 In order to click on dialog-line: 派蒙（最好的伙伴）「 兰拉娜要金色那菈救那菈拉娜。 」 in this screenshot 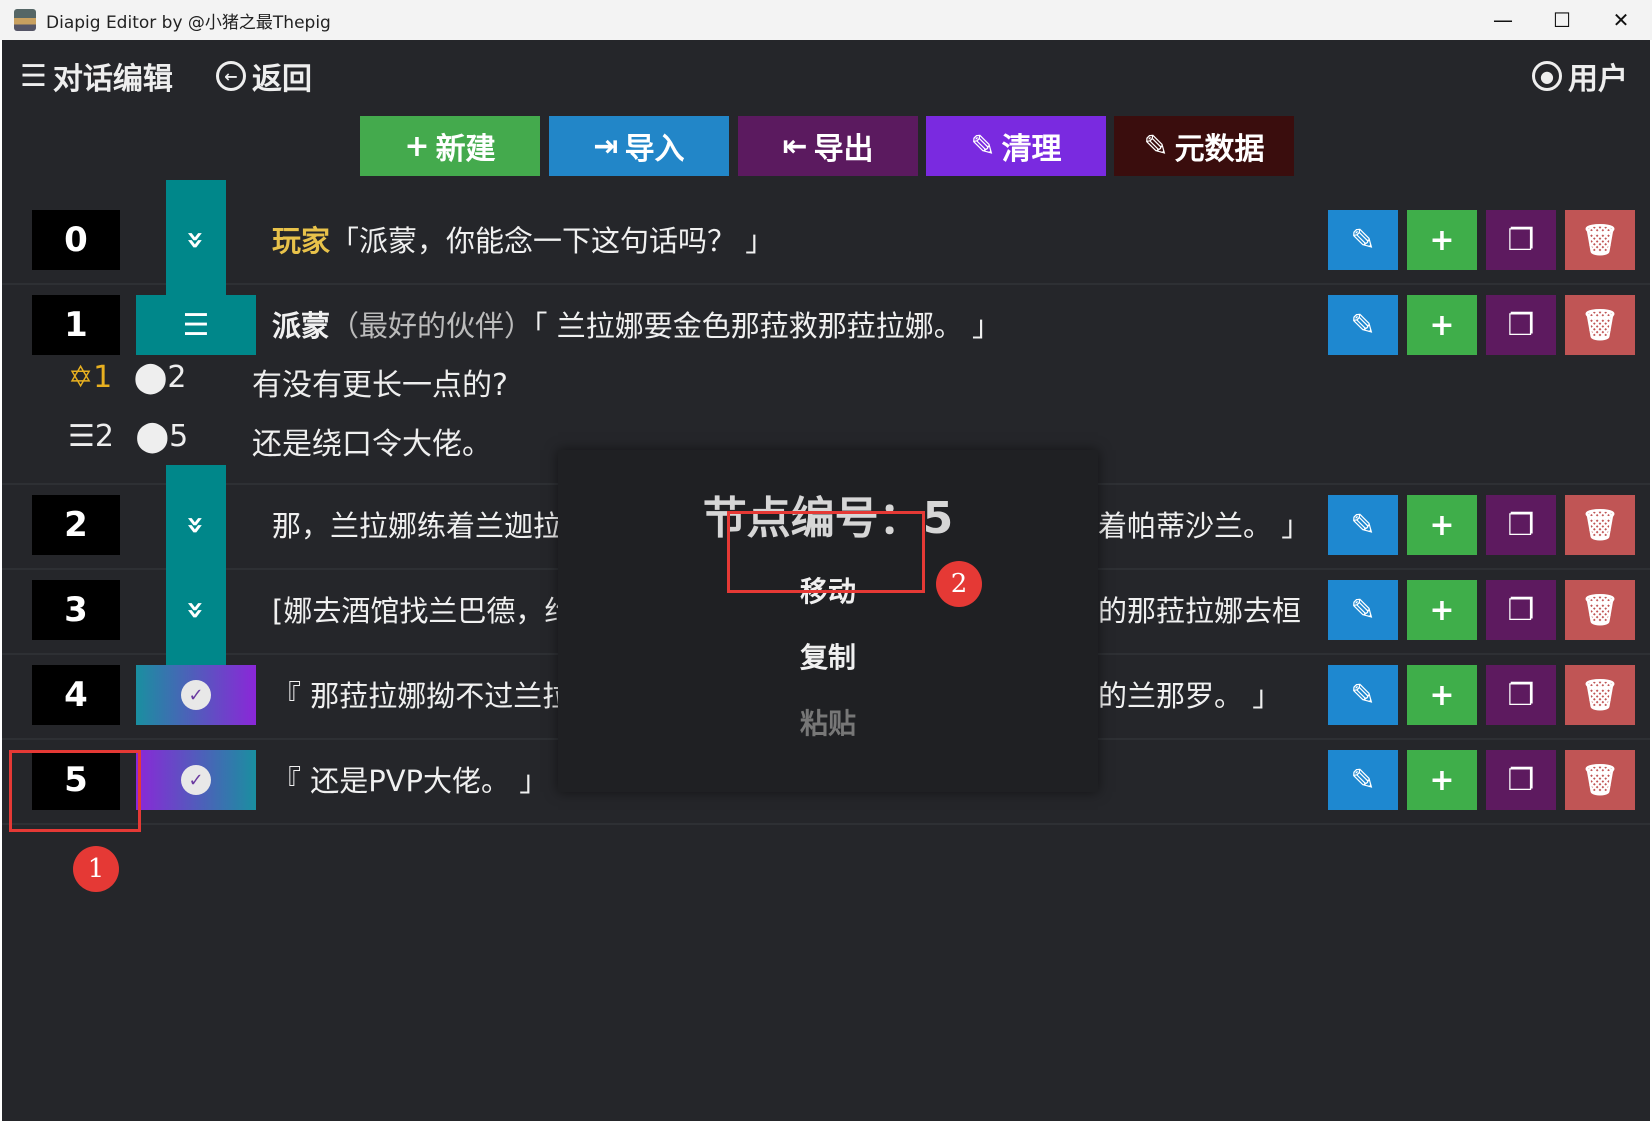, I will do `click(636, 324)`.